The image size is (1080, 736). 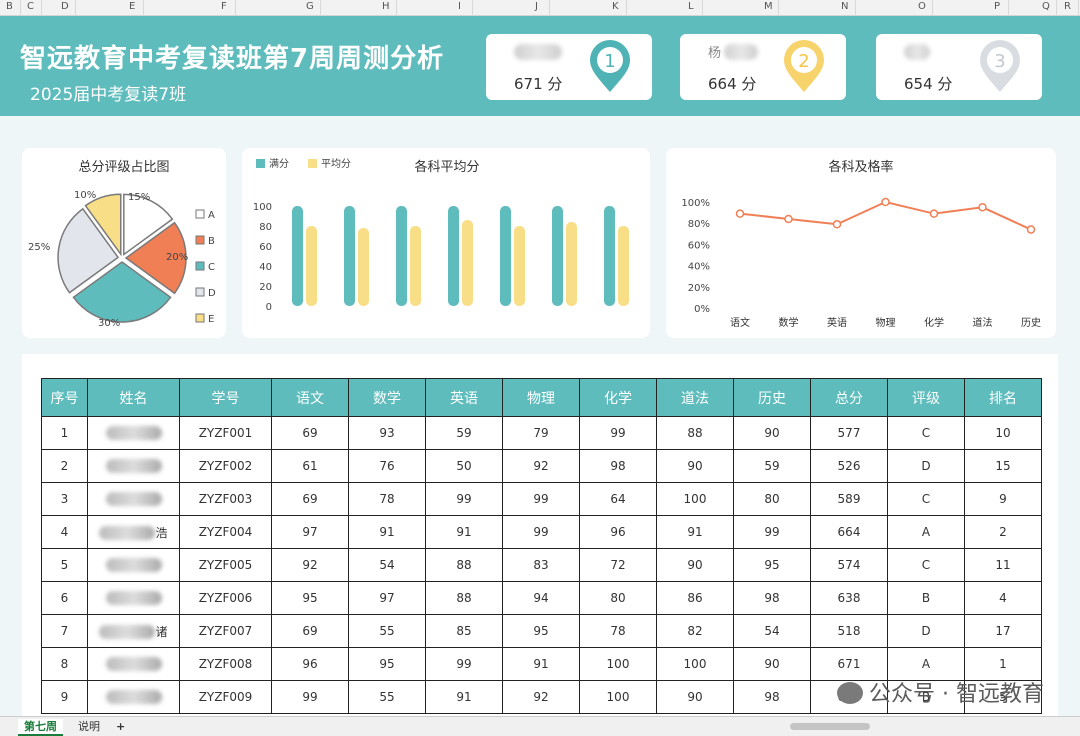 What do you see at coordinates (225, 433) in the screenshot?
I see `table-cell: ZYZF001` at bounding box center [225, 433].